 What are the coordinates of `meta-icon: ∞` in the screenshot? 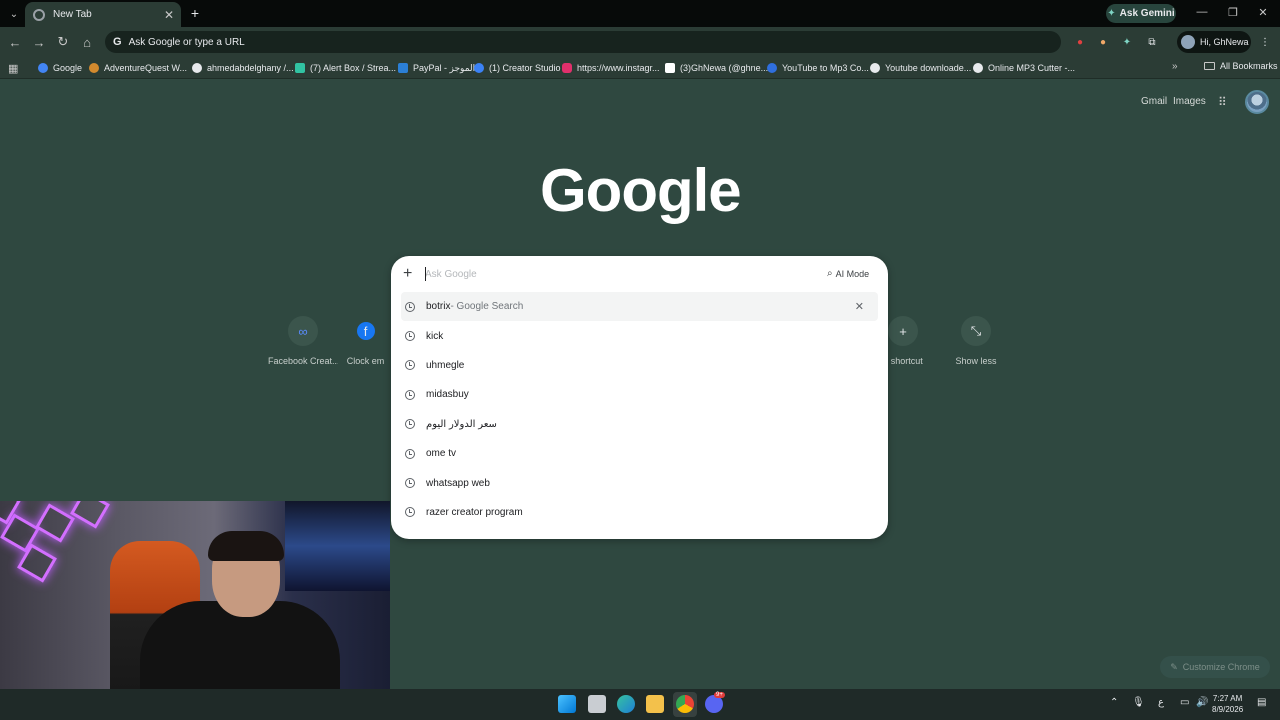 It's located at (303, 331).